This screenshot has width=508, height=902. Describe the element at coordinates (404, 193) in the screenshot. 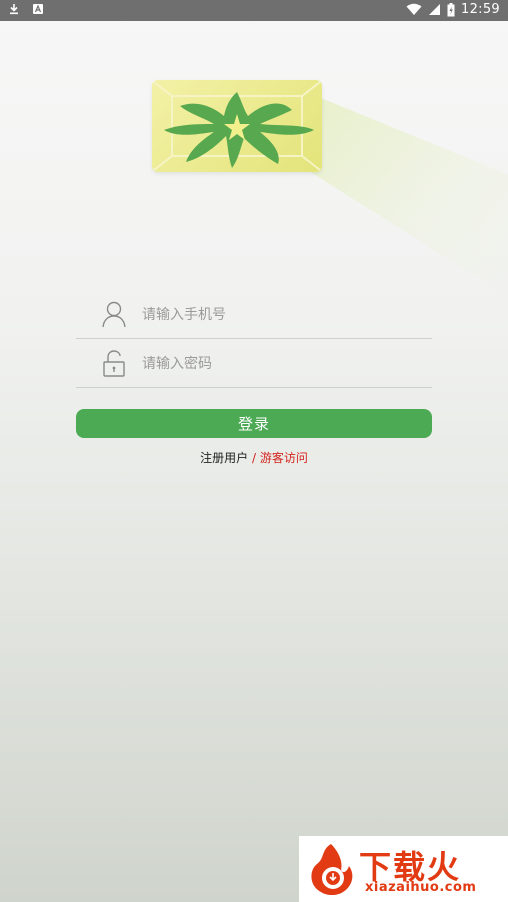

I see `logo-light-beam` at that location.